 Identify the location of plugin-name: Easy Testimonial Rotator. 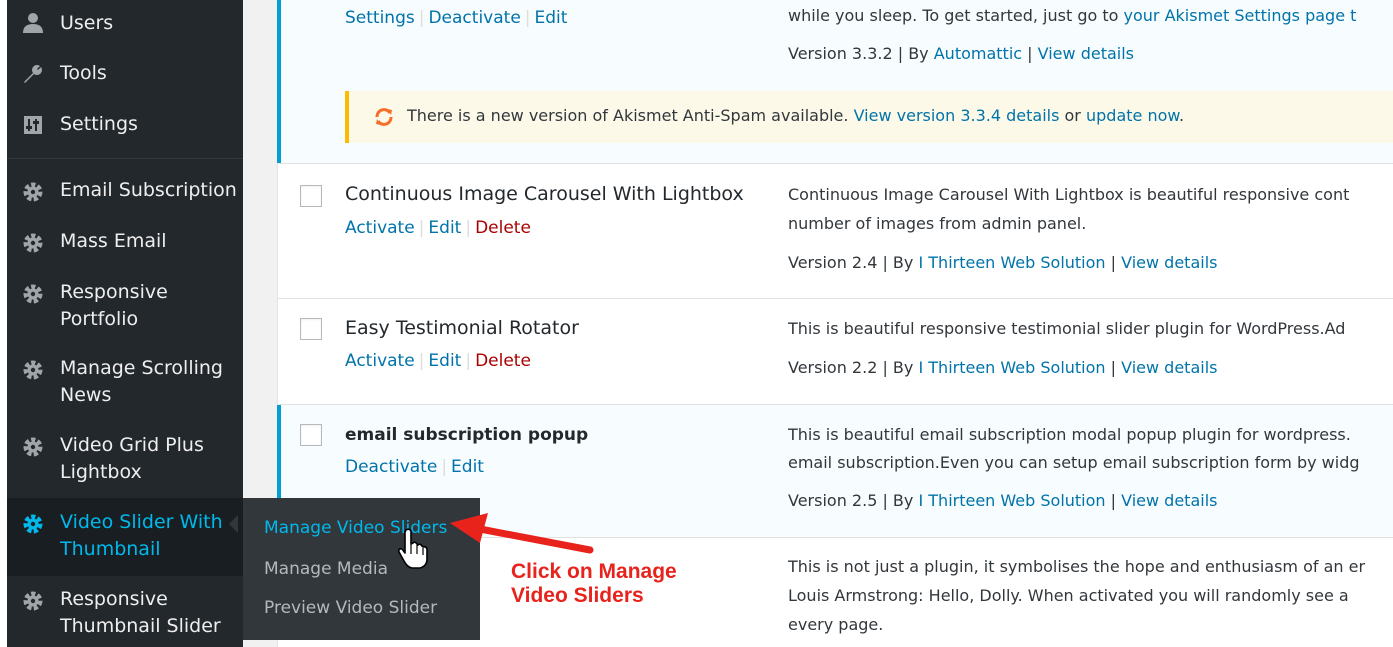
(462, 328).